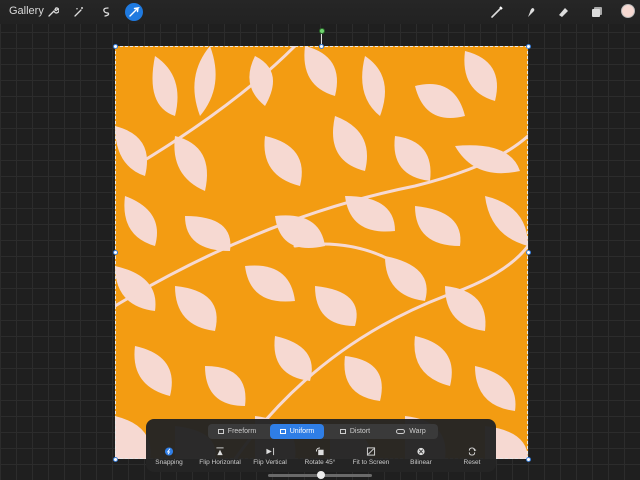  What do you see at coordinates (169, 451) in the screenshot?
I see `snapping-icon` at bounding box center [169, 451].